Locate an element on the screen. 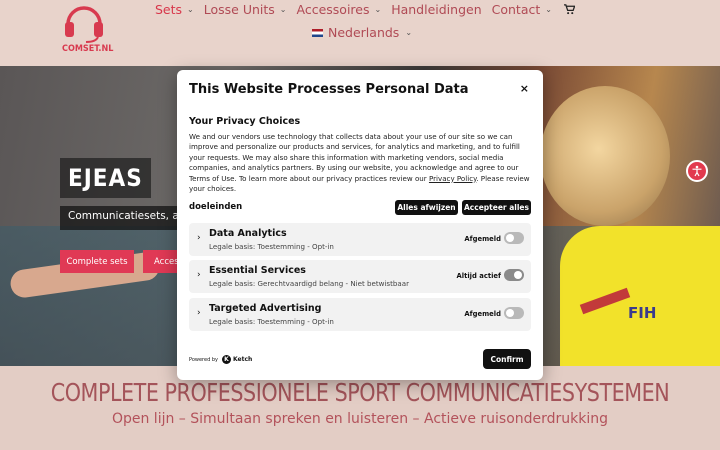  language-switcher: Nederlands ⌄ is located at coordinates (362, 32).